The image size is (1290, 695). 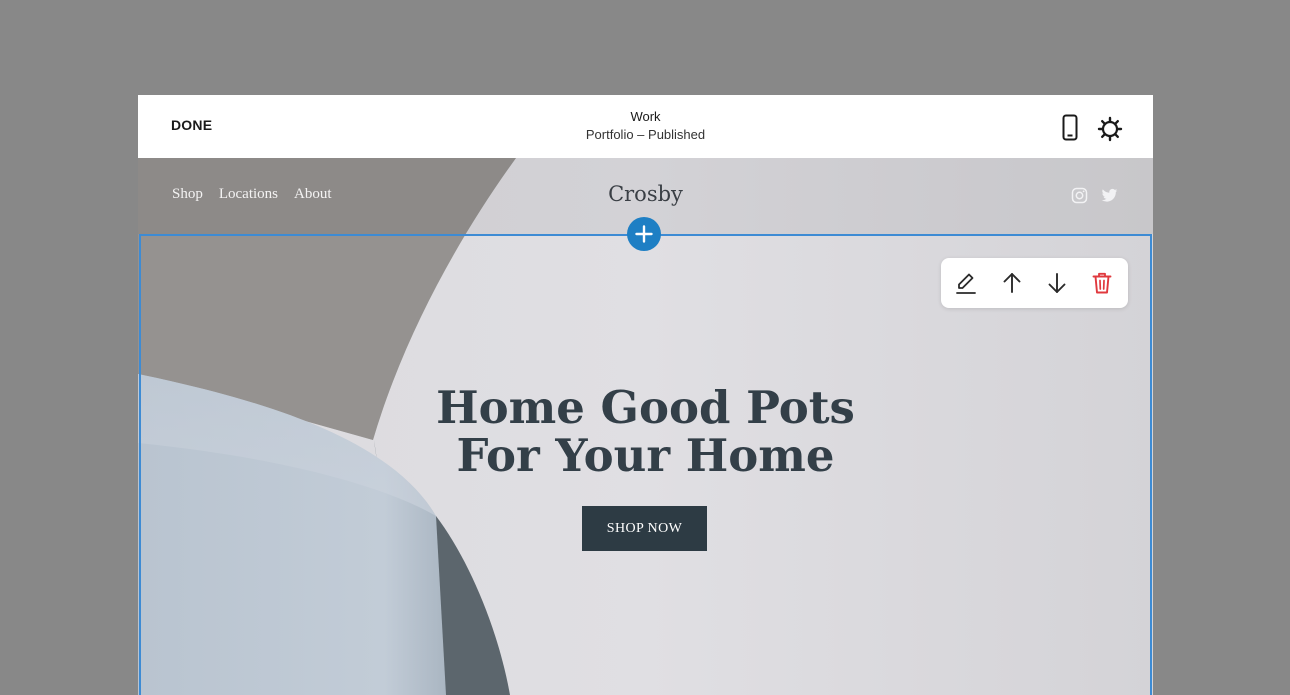 What do you see at coordinates (1034, 283) in the screenshot?
I see `section-toolbar` at bounding box center [1034, 283].